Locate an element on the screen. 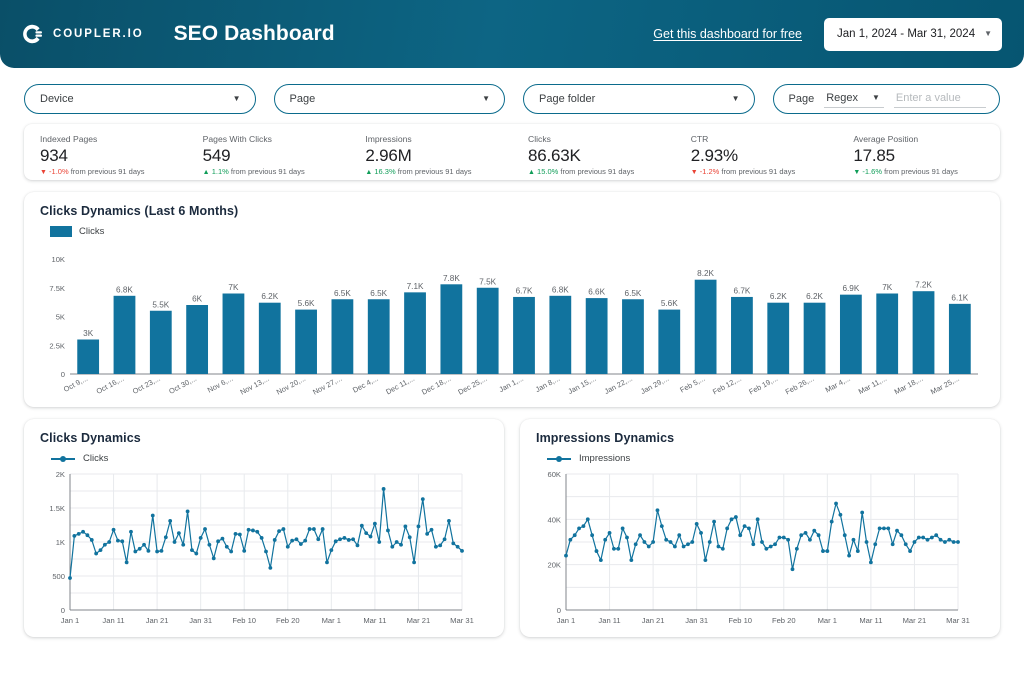 This screenshot has width=1024, height=673. get-dashboard-link: Get this dashboard for free is located at coordinates (727, 34).